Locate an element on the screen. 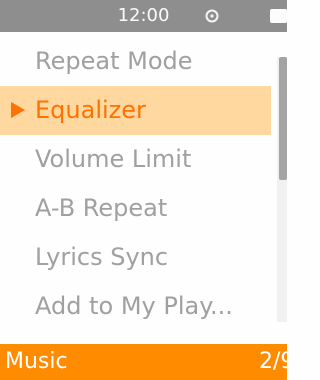 The image size is (320, 380). footer-bar: Music 2/9 is located at coordinates (147, 362).